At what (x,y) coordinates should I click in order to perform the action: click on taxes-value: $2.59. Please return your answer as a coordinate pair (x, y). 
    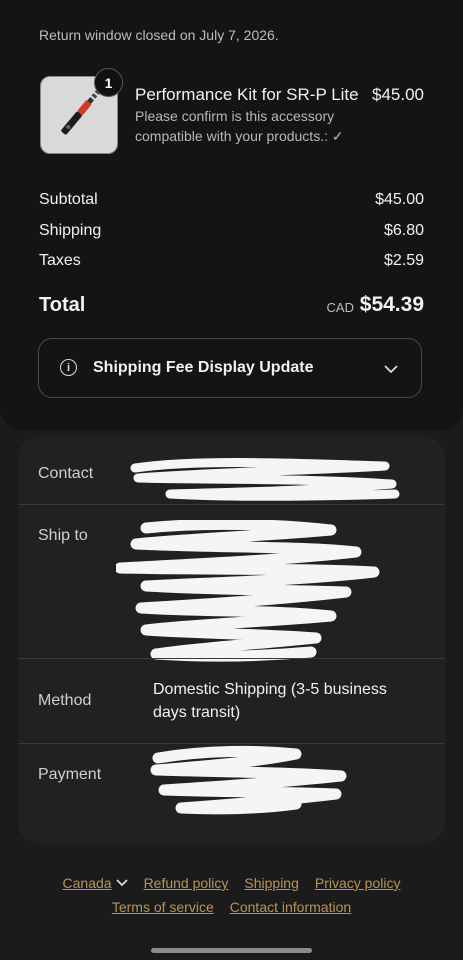
    Looking at the image, I should click on (403, 260).